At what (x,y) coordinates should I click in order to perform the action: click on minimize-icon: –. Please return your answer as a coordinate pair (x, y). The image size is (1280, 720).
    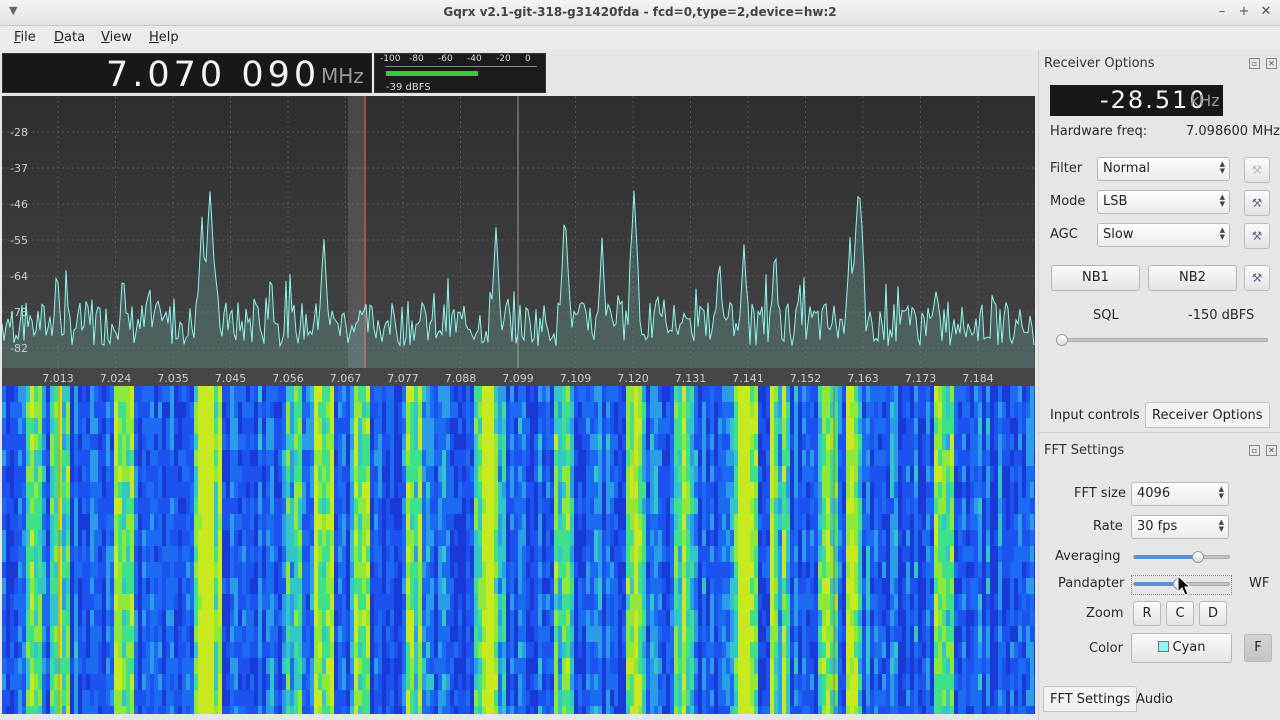
    Looking at the image, I should click on (1222, 12).